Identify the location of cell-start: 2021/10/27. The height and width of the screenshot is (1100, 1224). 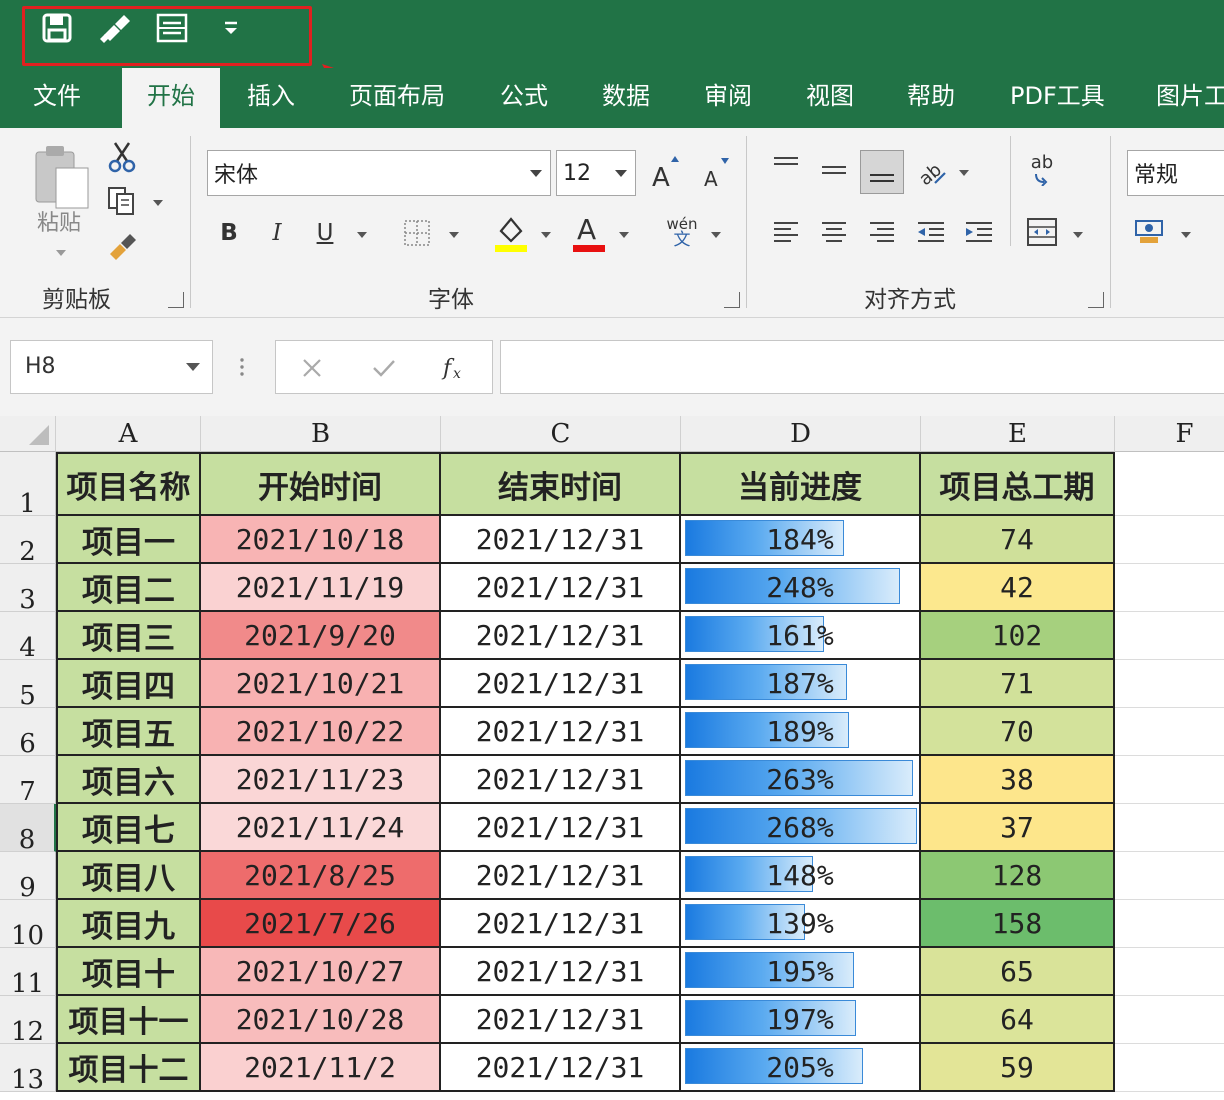
(321, 972).